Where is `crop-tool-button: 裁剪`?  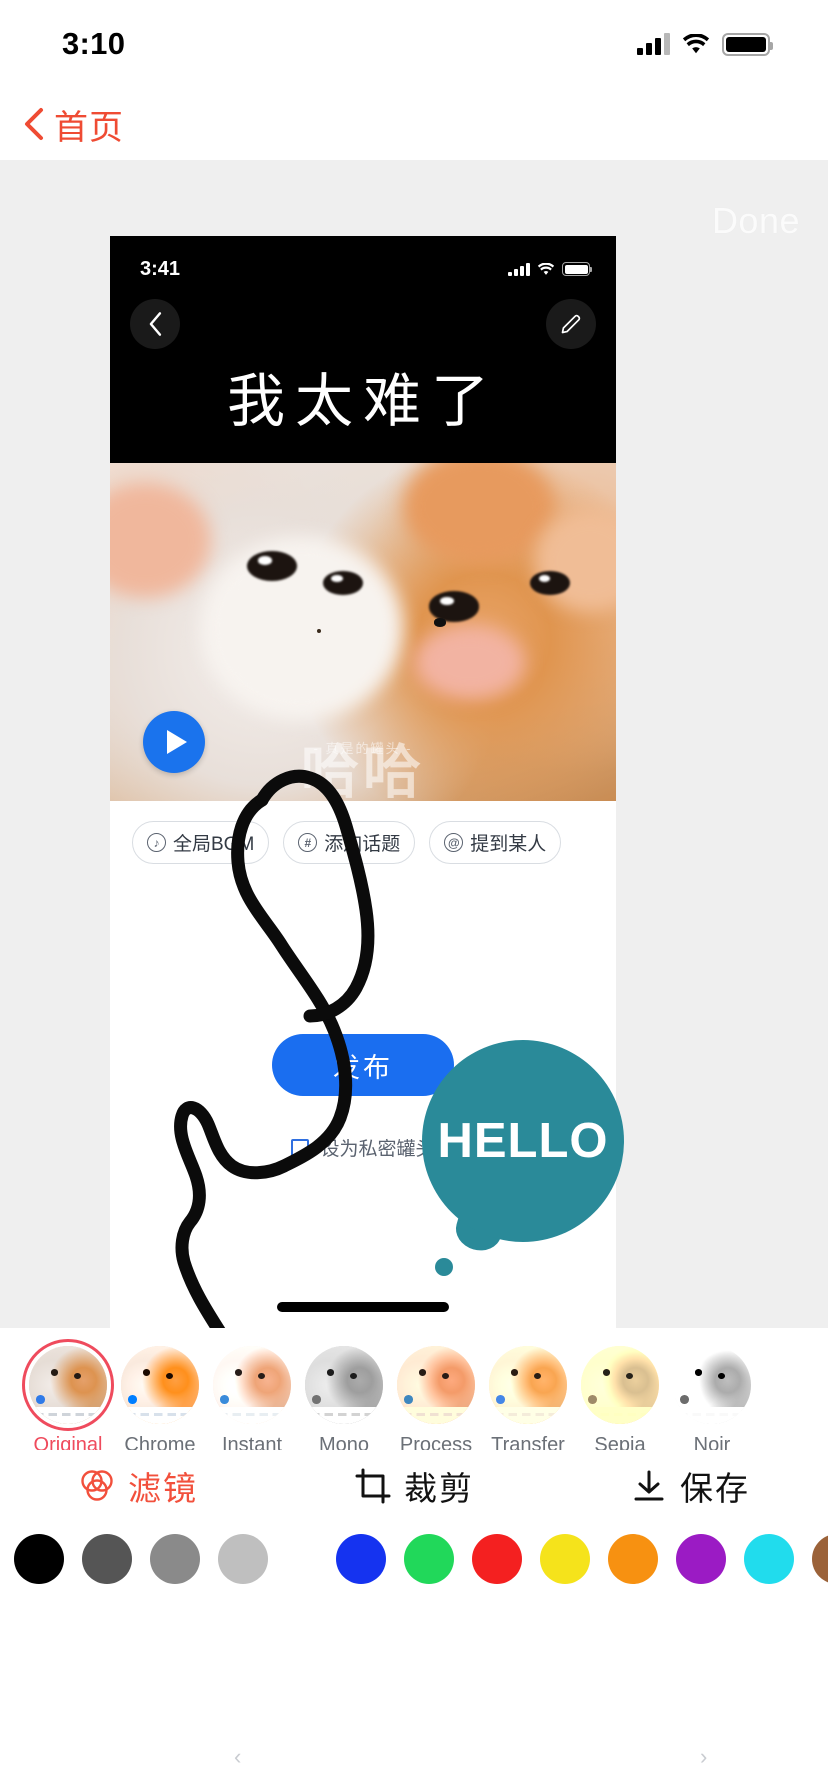
crop-tool-button: 裁剪 is located at coordinates (414, 1486).